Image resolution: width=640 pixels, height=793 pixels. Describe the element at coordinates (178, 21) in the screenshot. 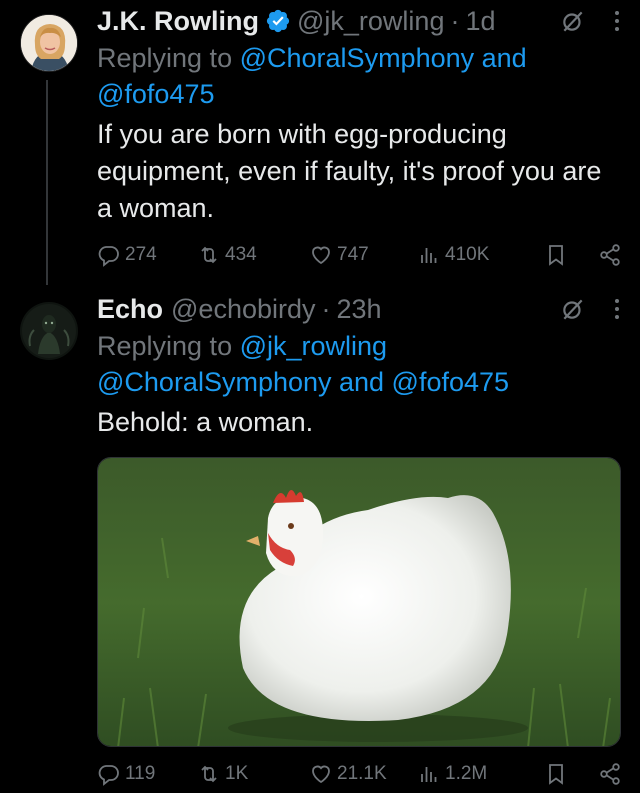

I see `author-name: J.K. Rowling` at that location.